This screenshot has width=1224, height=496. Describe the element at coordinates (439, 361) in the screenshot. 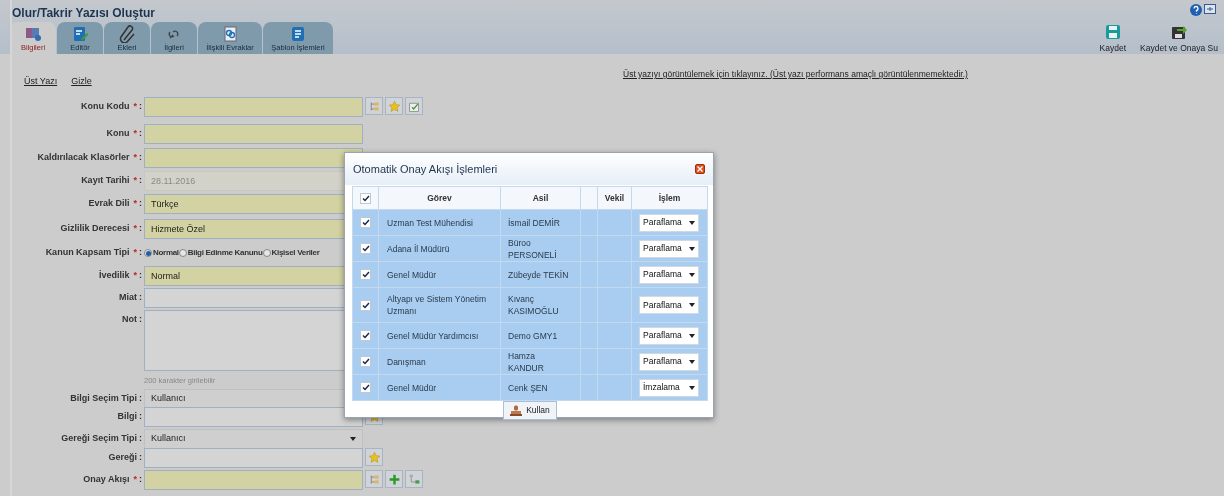

I see `table-cell: Danışman` at that location.